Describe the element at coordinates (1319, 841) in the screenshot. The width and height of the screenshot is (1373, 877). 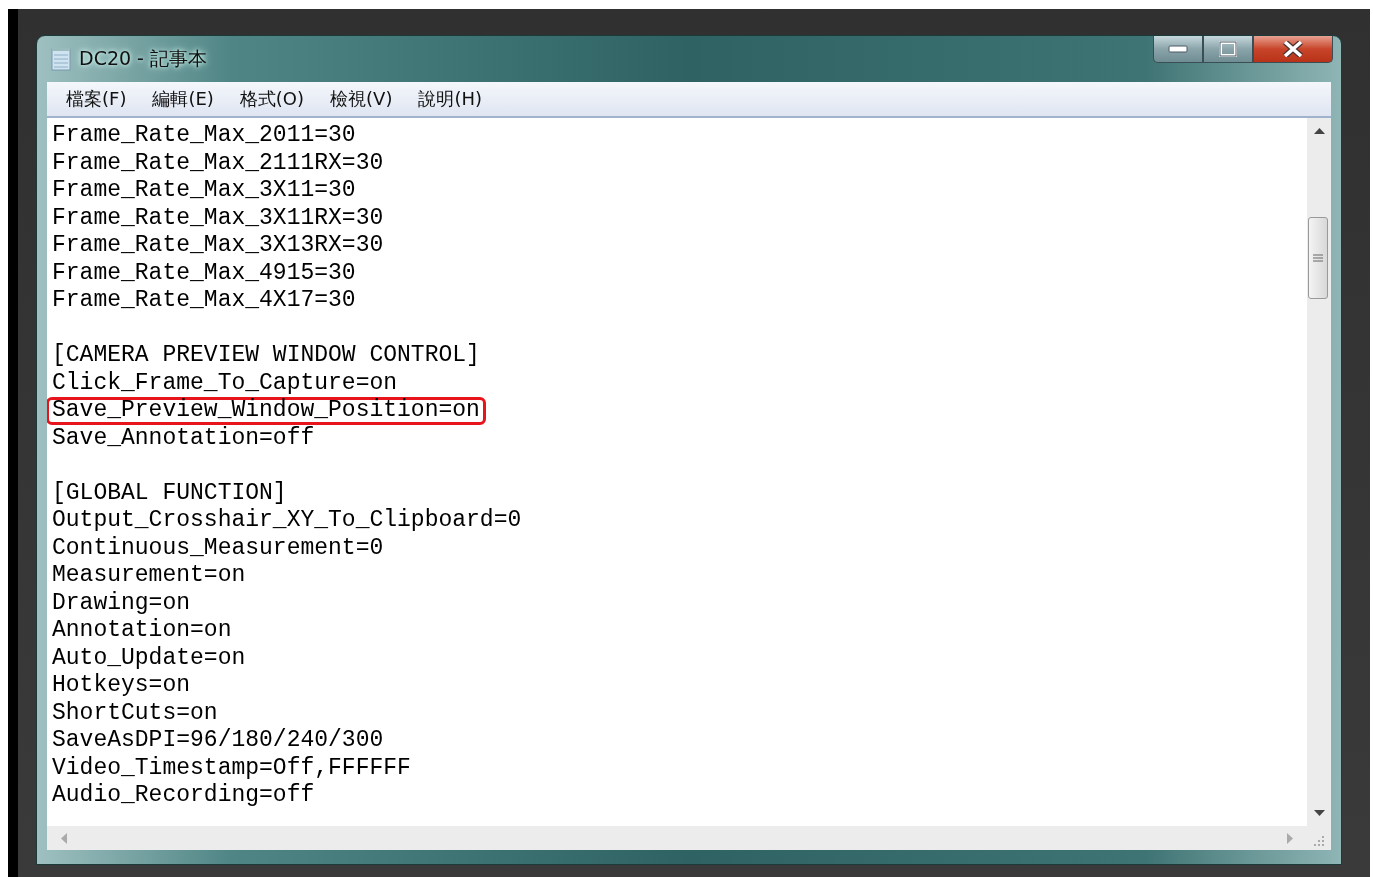
I see `resize-grip-icon` at that location.